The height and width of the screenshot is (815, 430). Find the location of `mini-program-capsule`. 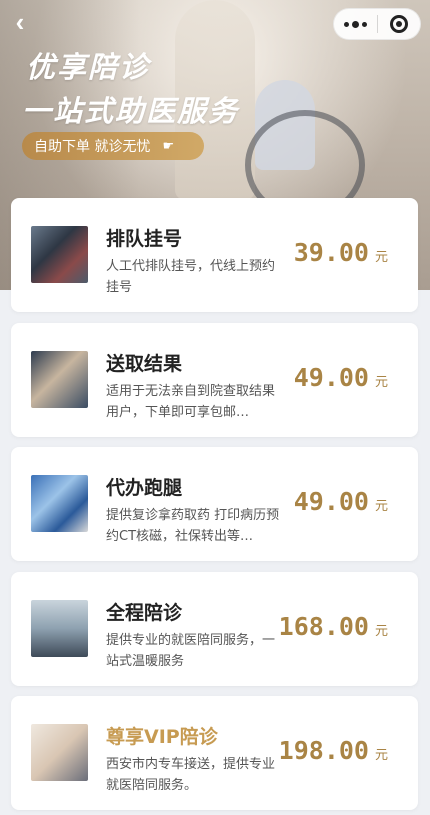

mini-program-capsule is located at coordinates (377, 24).